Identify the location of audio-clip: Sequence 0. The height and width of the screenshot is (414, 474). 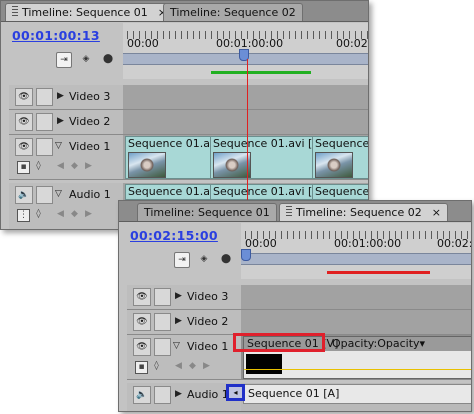
(340, 192).